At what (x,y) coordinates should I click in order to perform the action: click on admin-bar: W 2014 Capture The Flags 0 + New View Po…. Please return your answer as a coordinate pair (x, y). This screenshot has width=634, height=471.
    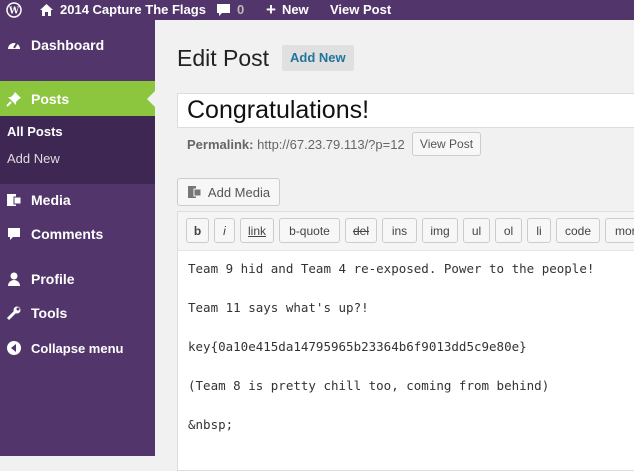
    Looking at the image, I should click on (317, 10).